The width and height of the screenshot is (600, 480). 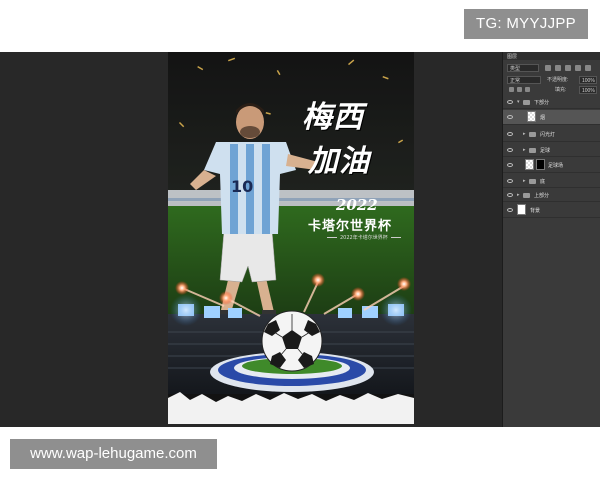 I want to click on lock-position-icon, so click(x=527, y=89).